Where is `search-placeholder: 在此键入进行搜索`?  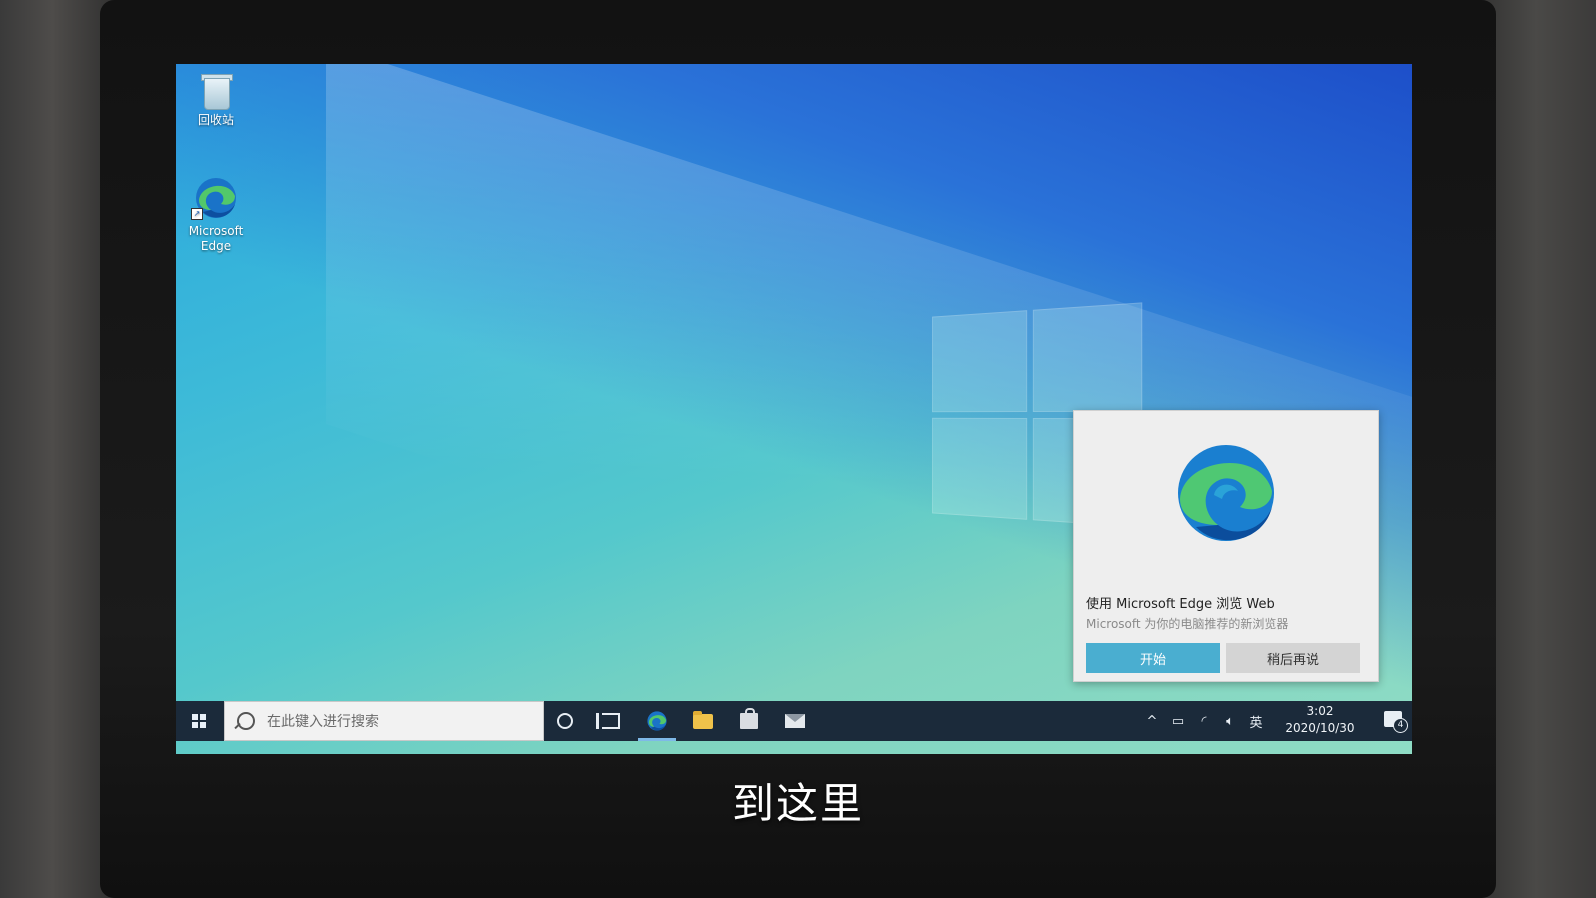 search-placeholder: 在此键入进行搜索 is located at coordinates (323, 722).